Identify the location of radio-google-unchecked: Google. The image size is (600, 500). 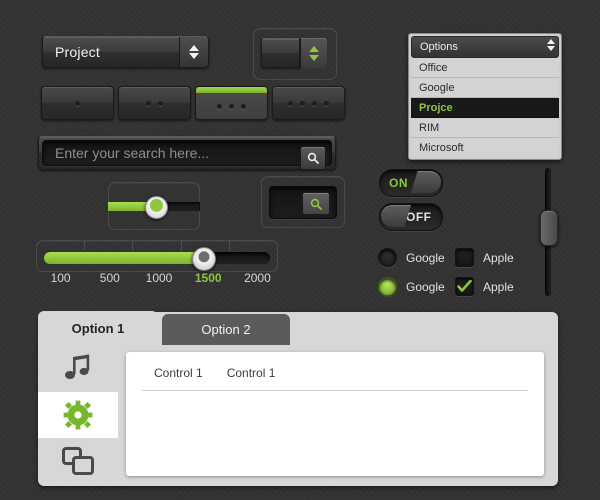
(411, 257).